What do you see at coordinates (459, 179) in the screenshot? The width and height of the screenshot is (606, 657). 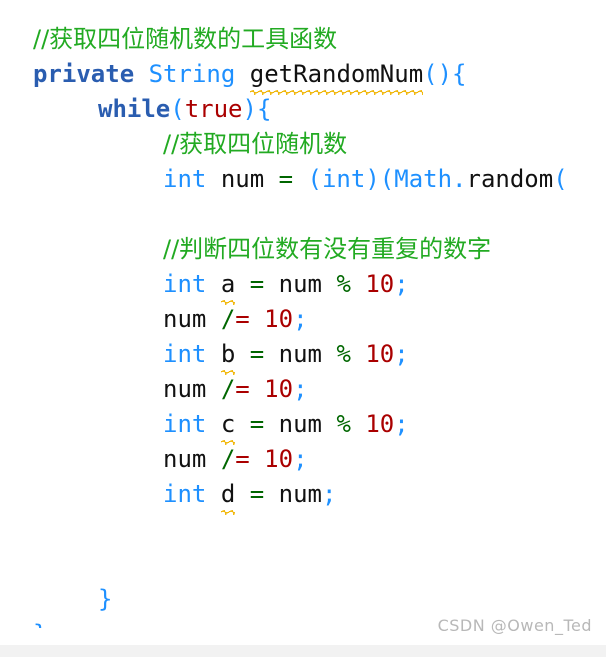 I see `code-token-punct: .` at bounding box center [459, 179].